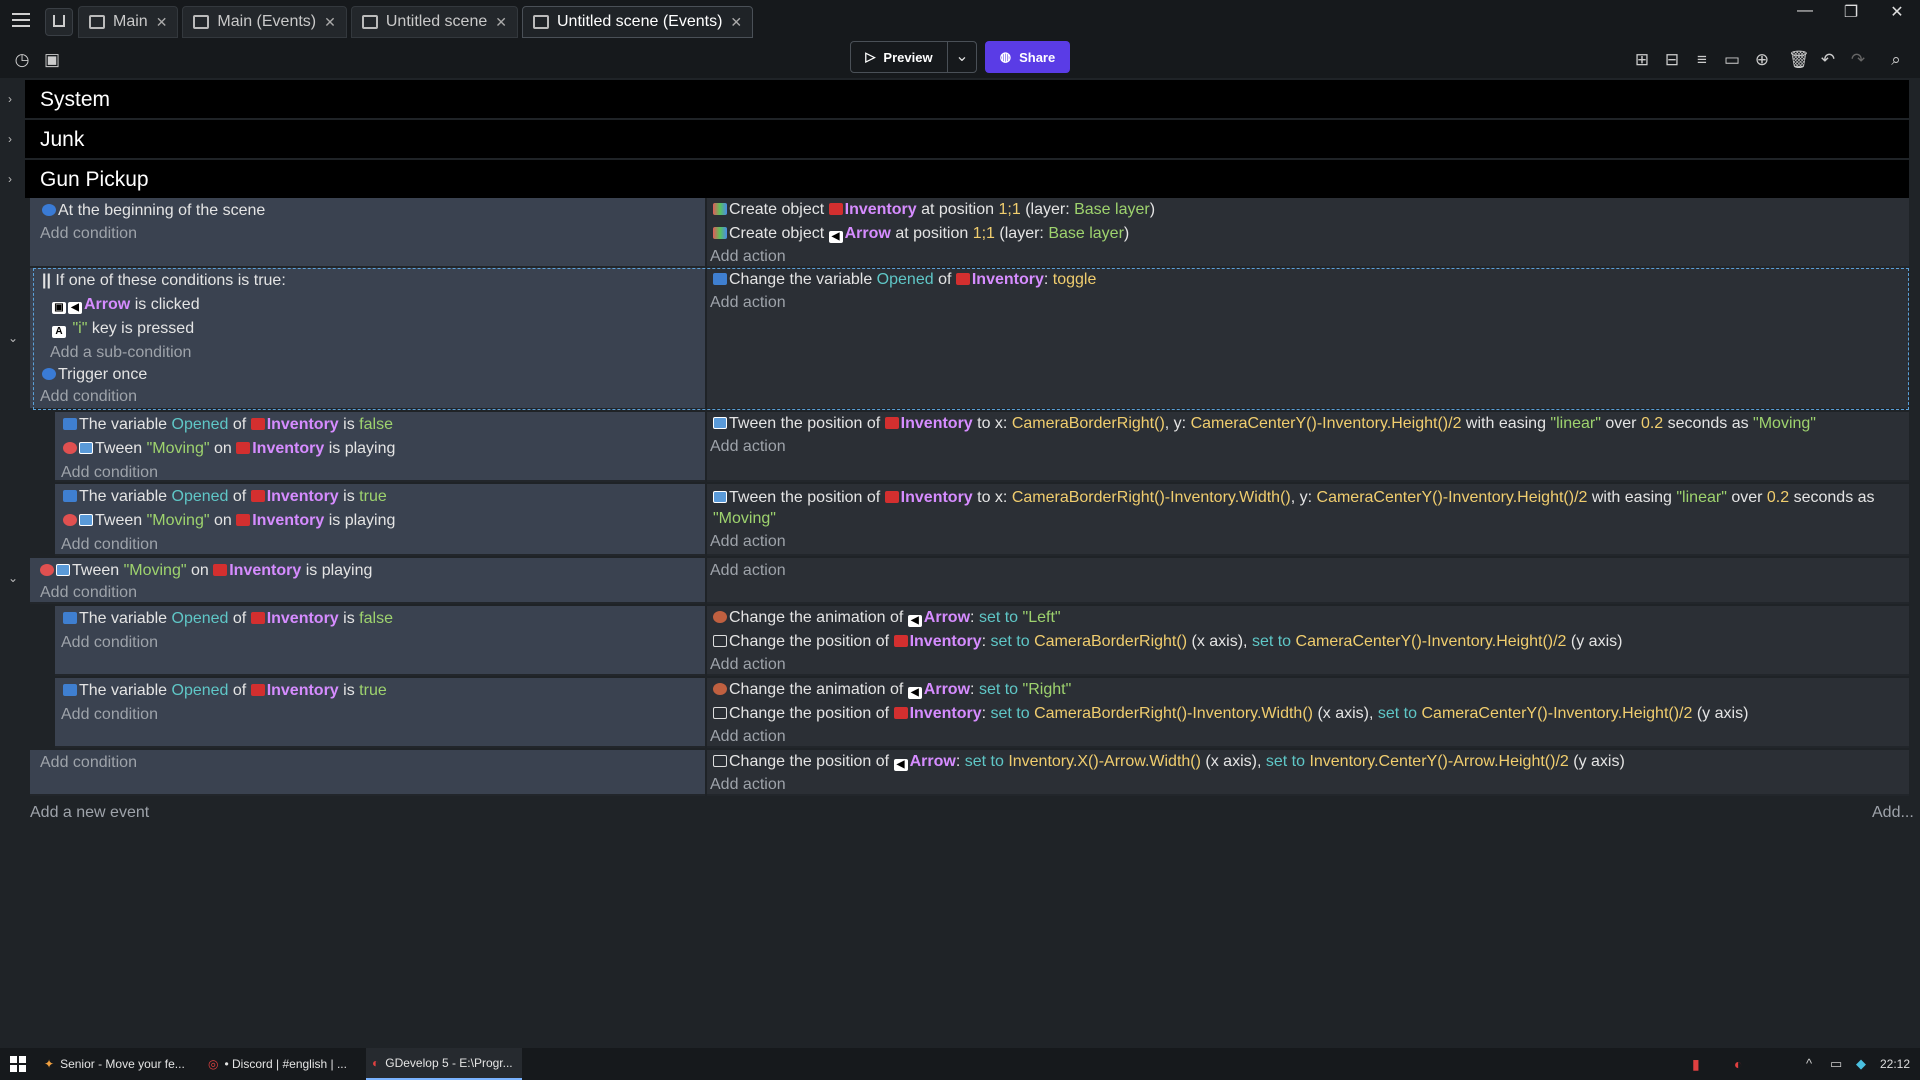 Image resolution: width=1920 pixels, height=1080 pixels. Describe the element at coordinates (264, 22) in the screenshot. I see `tab-main-events: Main (Events) ✕` at that location.